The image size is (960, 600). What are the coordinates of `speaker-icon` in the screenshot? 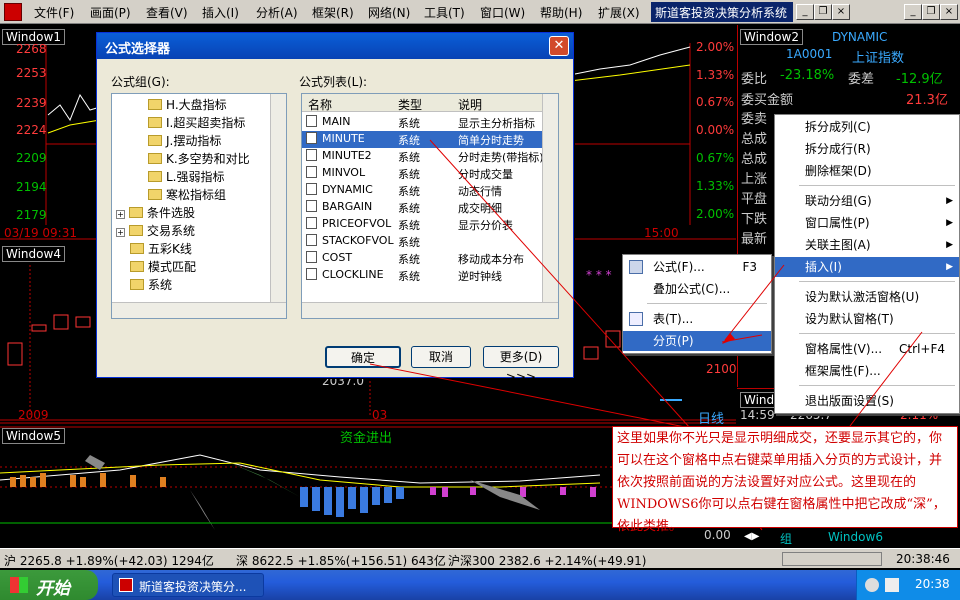 It's located at (892, 585).